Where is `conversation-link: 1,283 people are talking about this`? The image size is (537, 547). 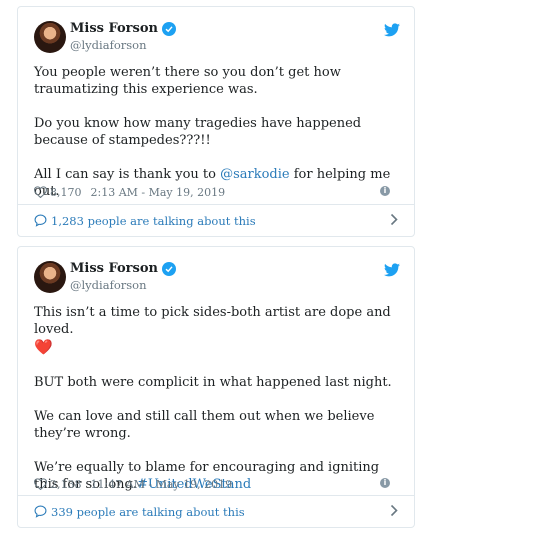 conversation-link: 1,283 people are talking about this is located at coordinates (153, 221).